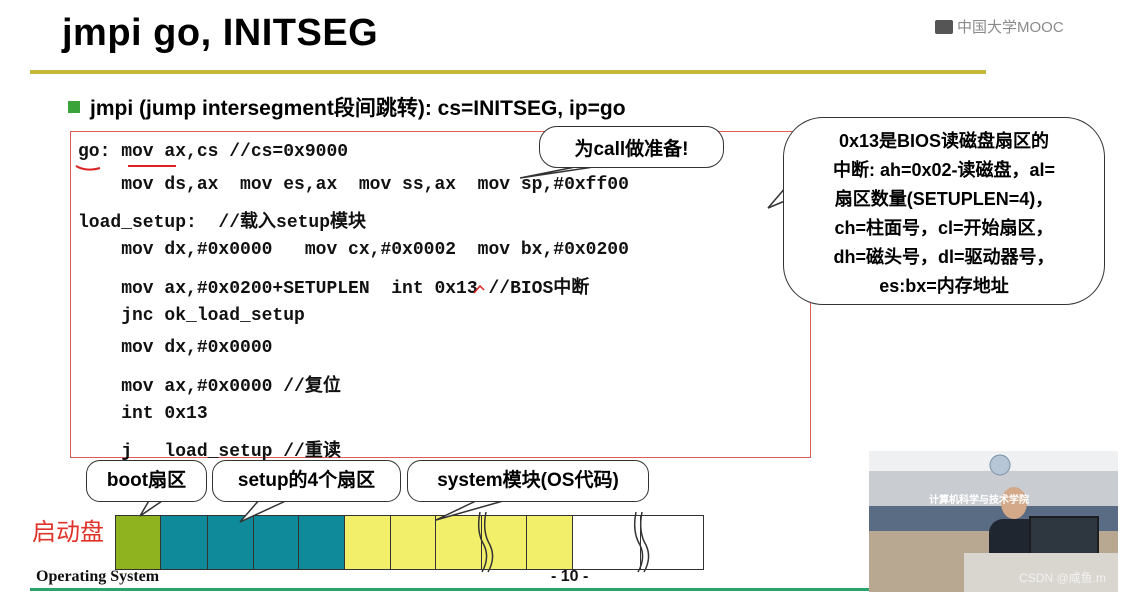 The image size is (1126, 594). Describe the element at coordinates (570, 576) in the screenshot. I see `page-number: - 10 -` at that location.